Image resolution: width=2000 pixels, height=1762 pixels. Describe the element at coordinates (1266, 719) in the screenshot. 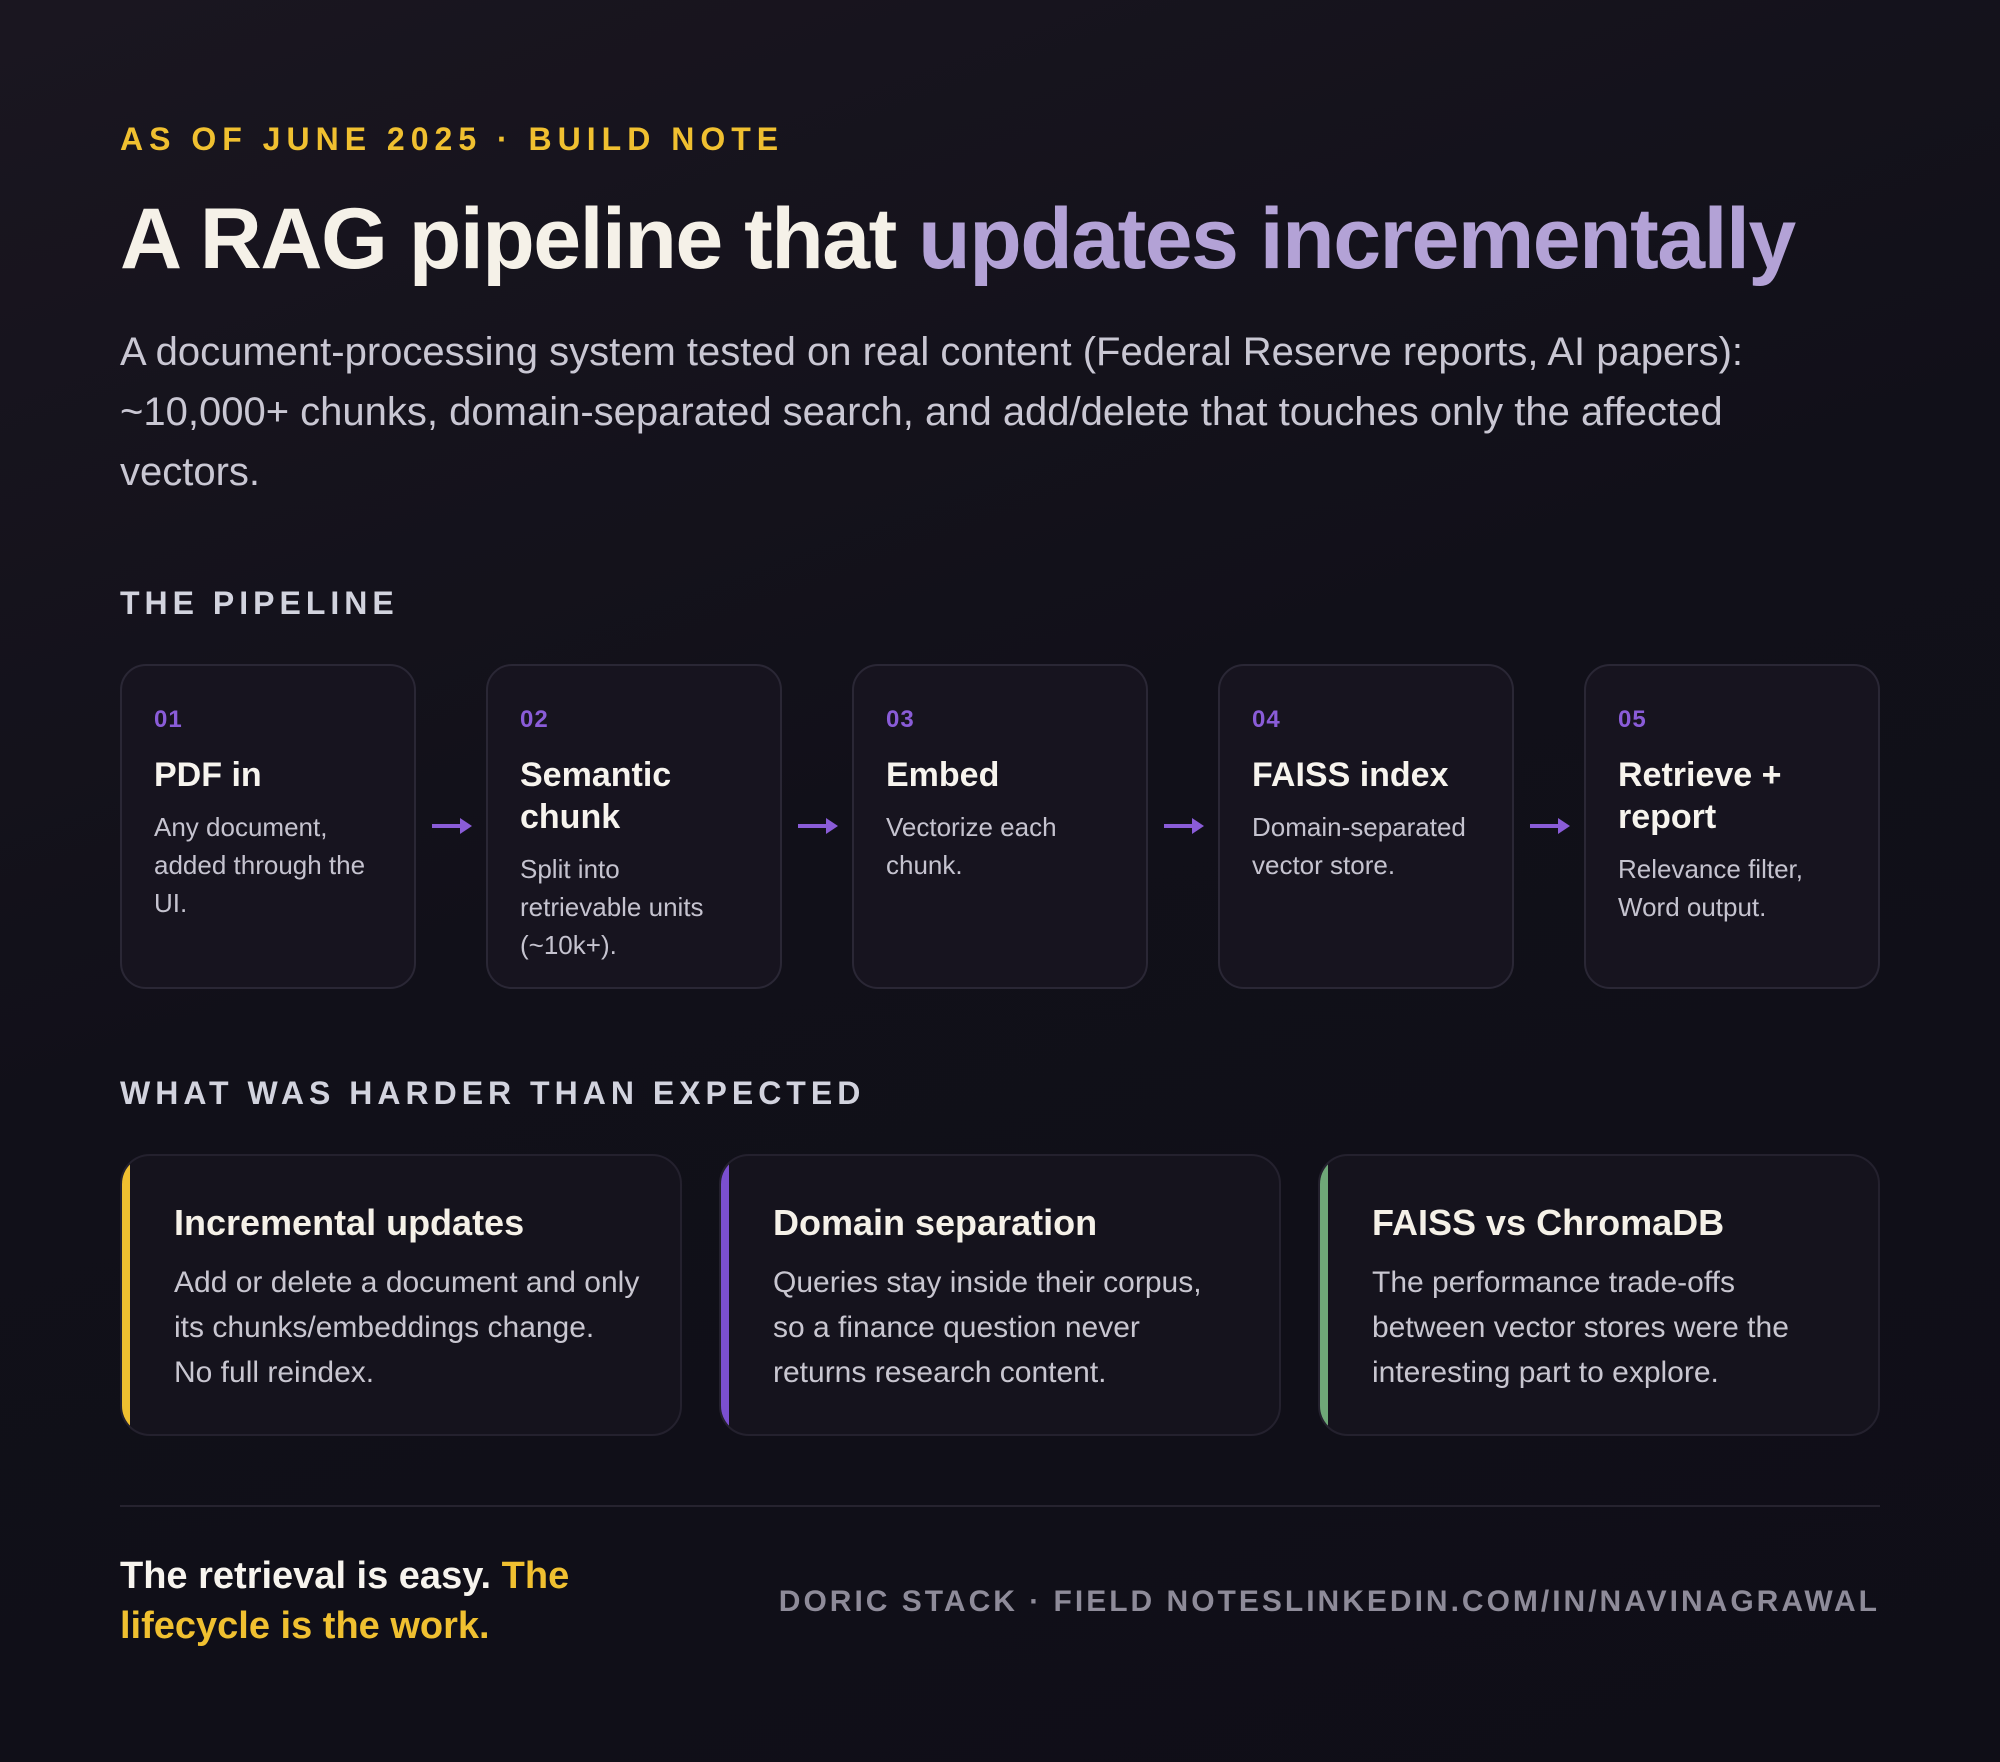

I see `step-number: 04` at that location.